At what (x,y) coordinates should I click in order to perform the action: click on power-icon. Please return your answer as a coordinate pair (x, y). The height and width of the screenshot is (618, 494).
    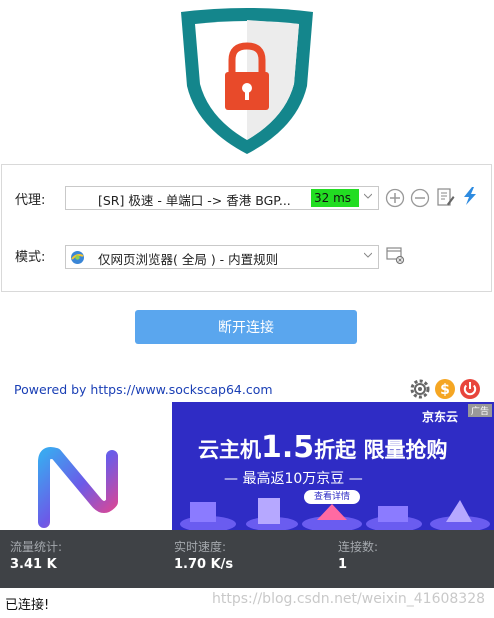
    Looking at the image, I should click on (470, 389).